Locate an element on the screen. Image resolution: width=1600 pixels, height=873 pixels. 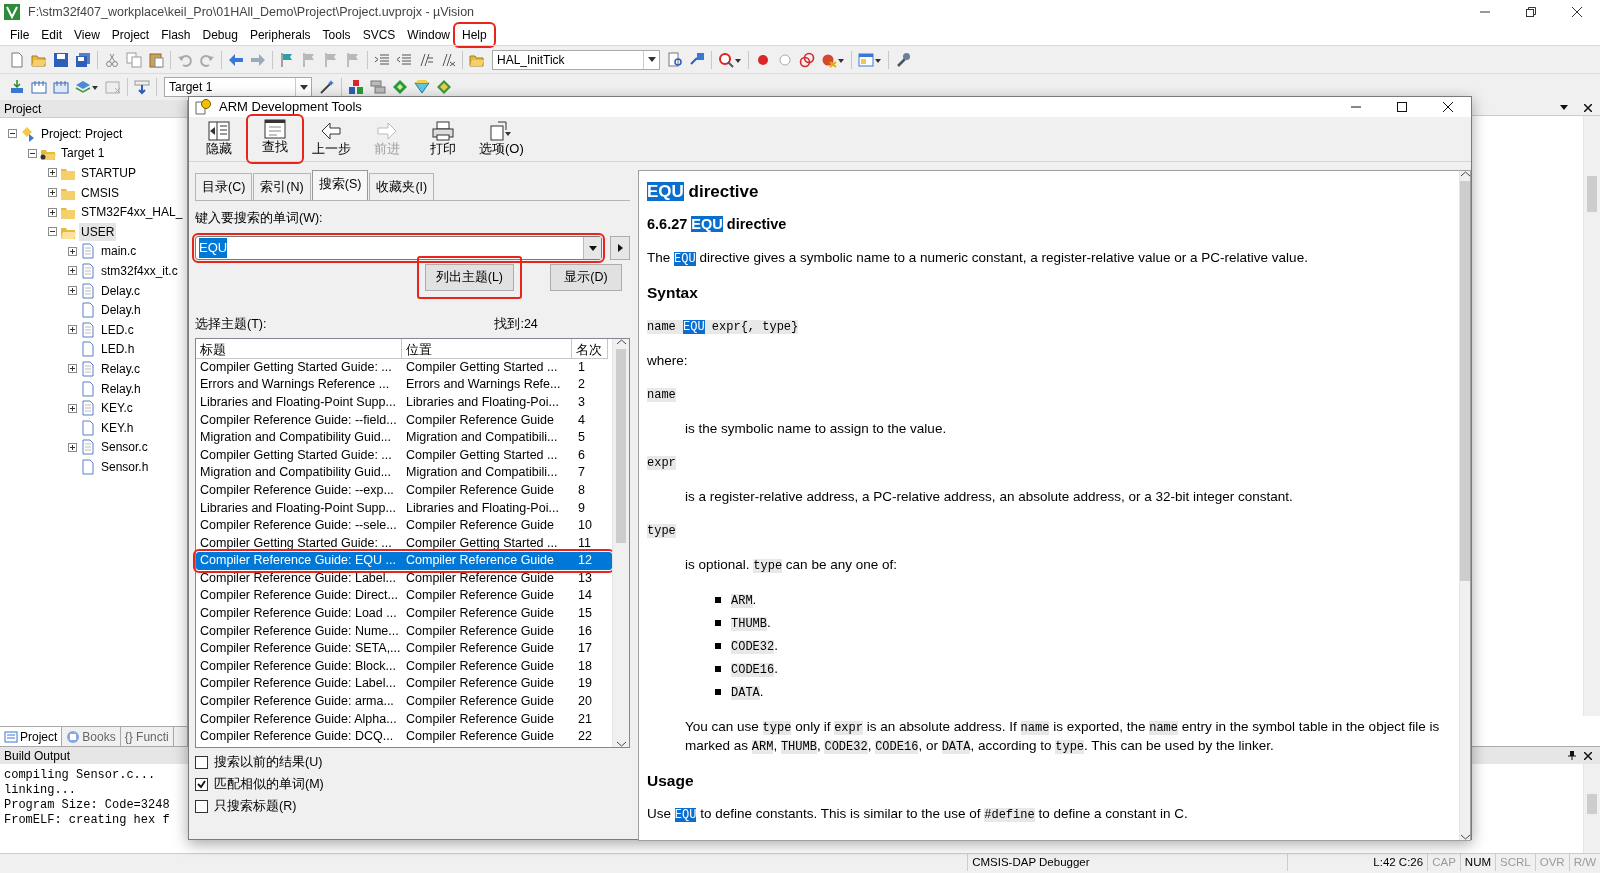
list-row: Compiler Reference Guide: --field... Compiler Reference Guide 4 is located at coordinates (404, 420).